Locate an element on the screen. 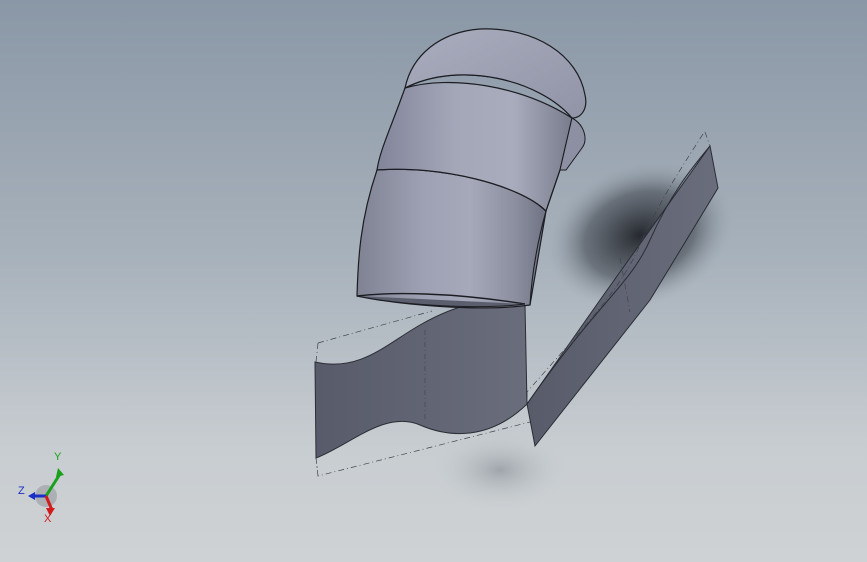 This screenshot has height=562, width=867. triad-y-label: Y is located at coordinates (58, 457).